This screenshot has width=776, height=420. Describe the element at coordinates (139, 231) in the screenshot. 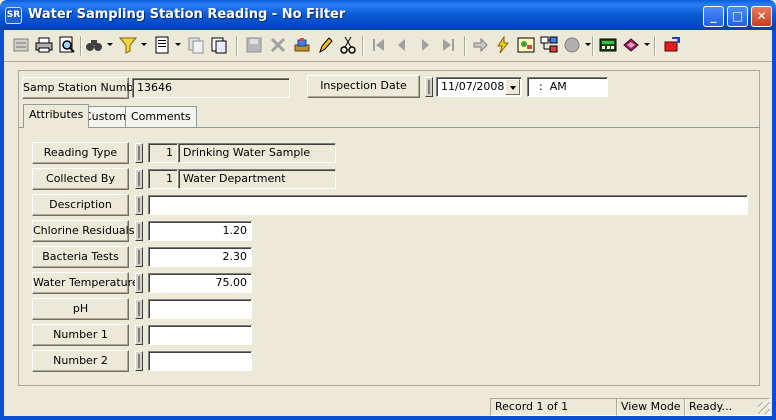

I see `chlorine-residuals-indicator` at that location.